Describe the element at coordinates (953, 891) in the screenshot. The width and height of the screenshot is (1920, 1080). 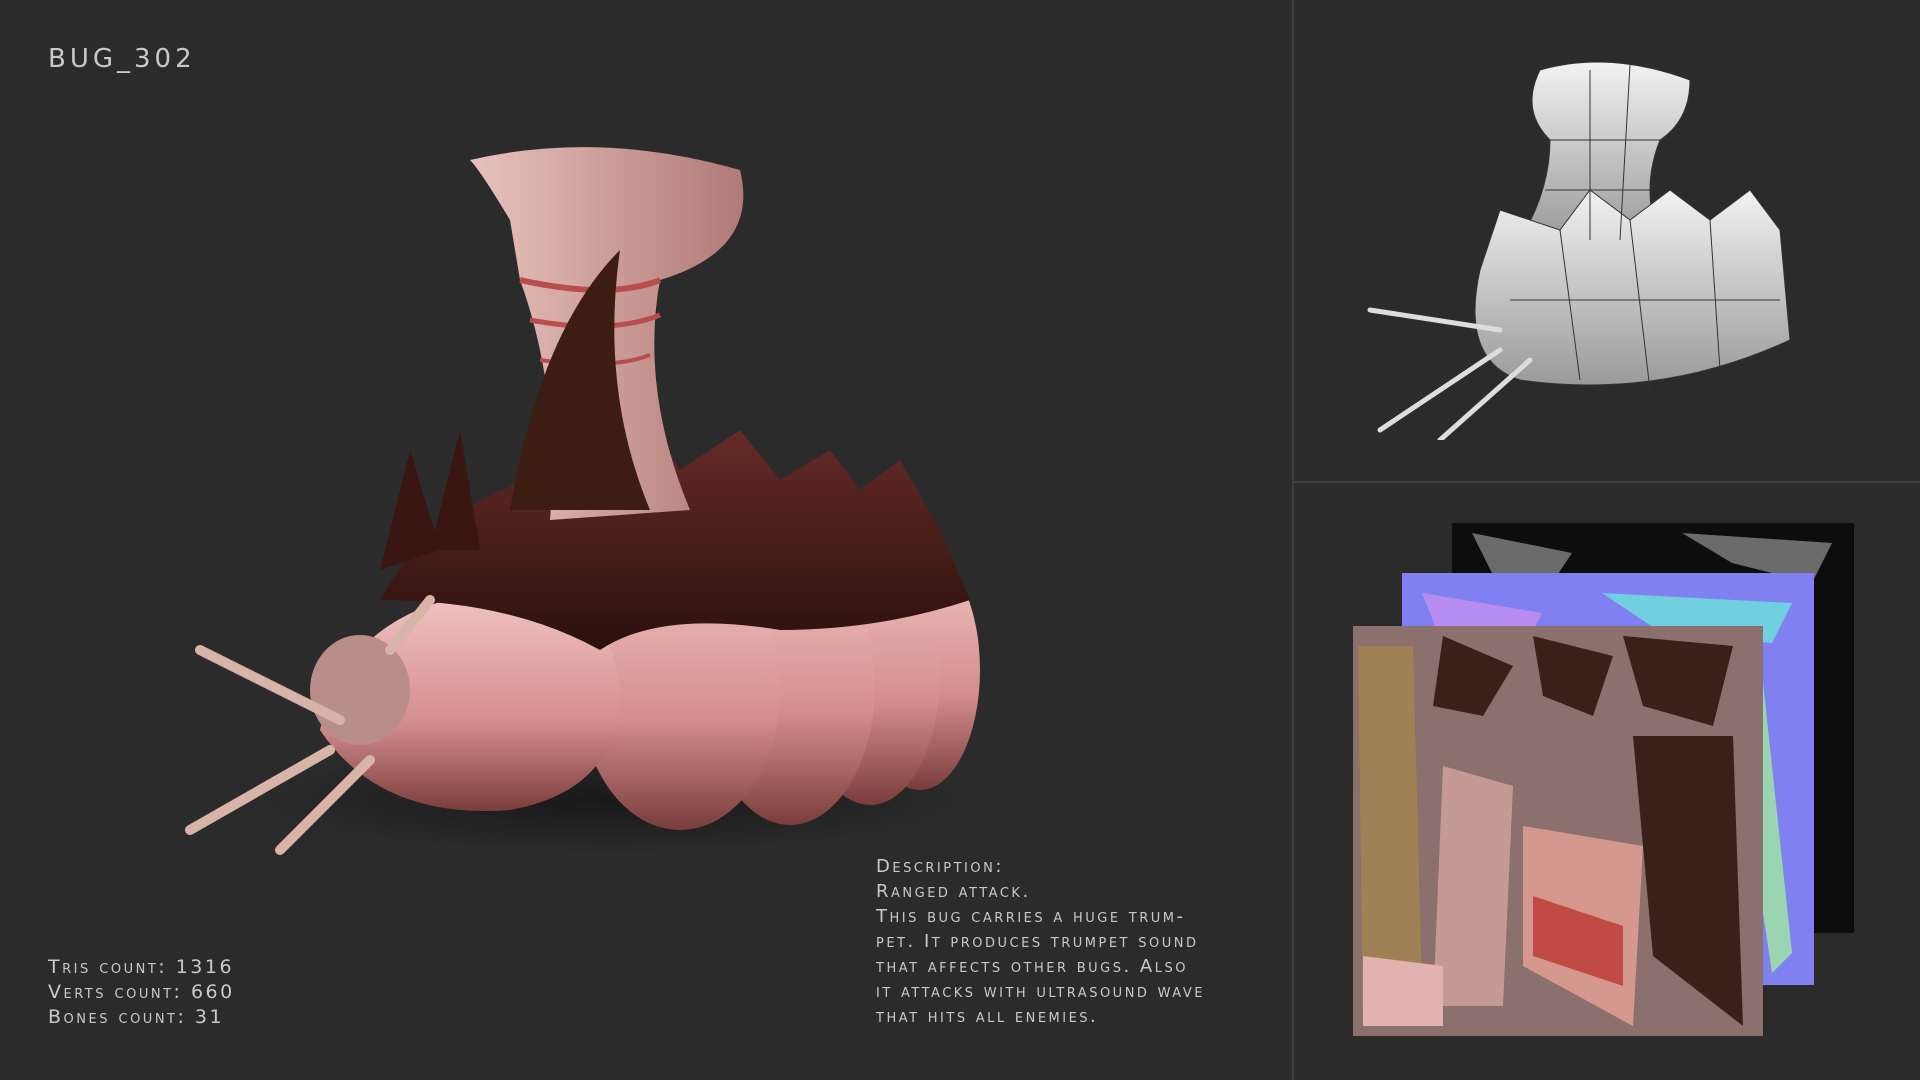
I see `description-line: Ranged attack.` at that location.